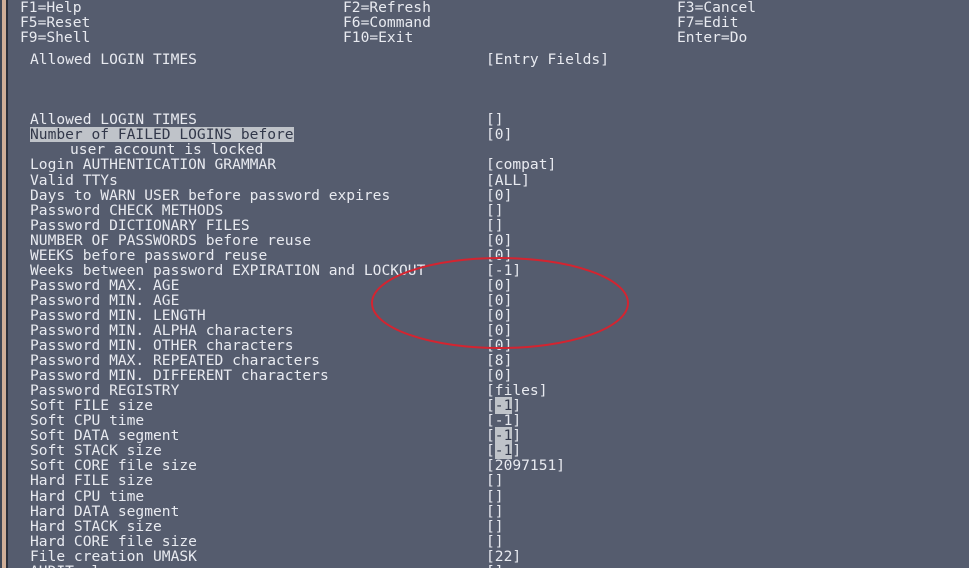  What do you see at coordinates (118, 315) in the screenshot?
I see `field-label: Password MIN. LENGTH` at bounding box center [118, 315].